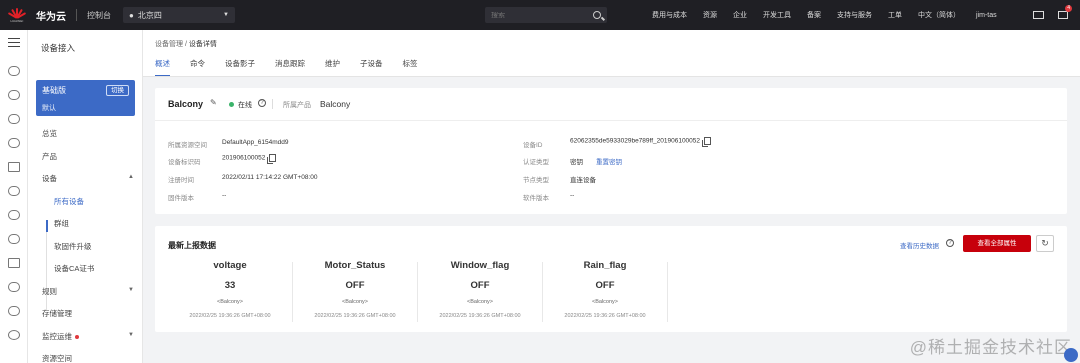 This screenshot has width=1080, height=363. Describe the element at coordinates (162, 67) in the screenshot. I see `tab-overview: 概述` at that location.